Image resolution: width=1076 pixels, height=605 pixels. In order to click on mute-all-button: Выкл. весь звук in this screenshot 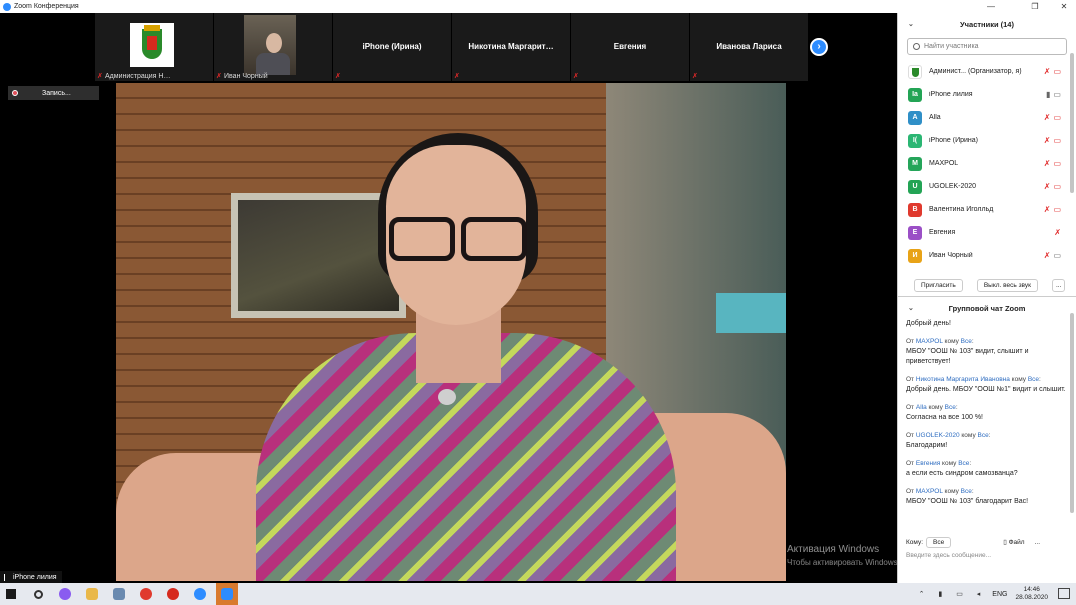, I will do `click(1007, 285)`.